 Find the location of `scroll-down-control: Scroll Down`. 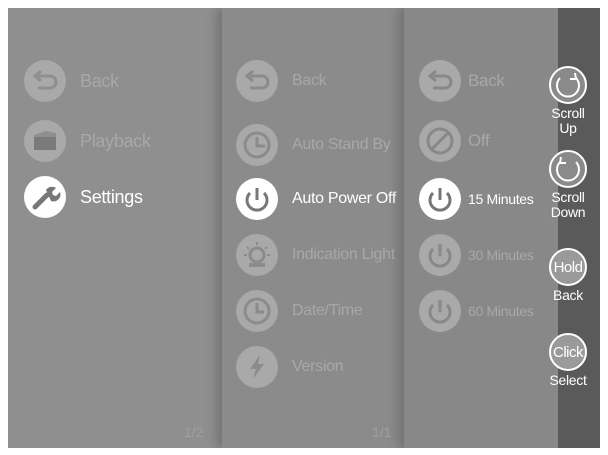

scroll-down-control: Scroll Down is located at coordinates (568, 185).